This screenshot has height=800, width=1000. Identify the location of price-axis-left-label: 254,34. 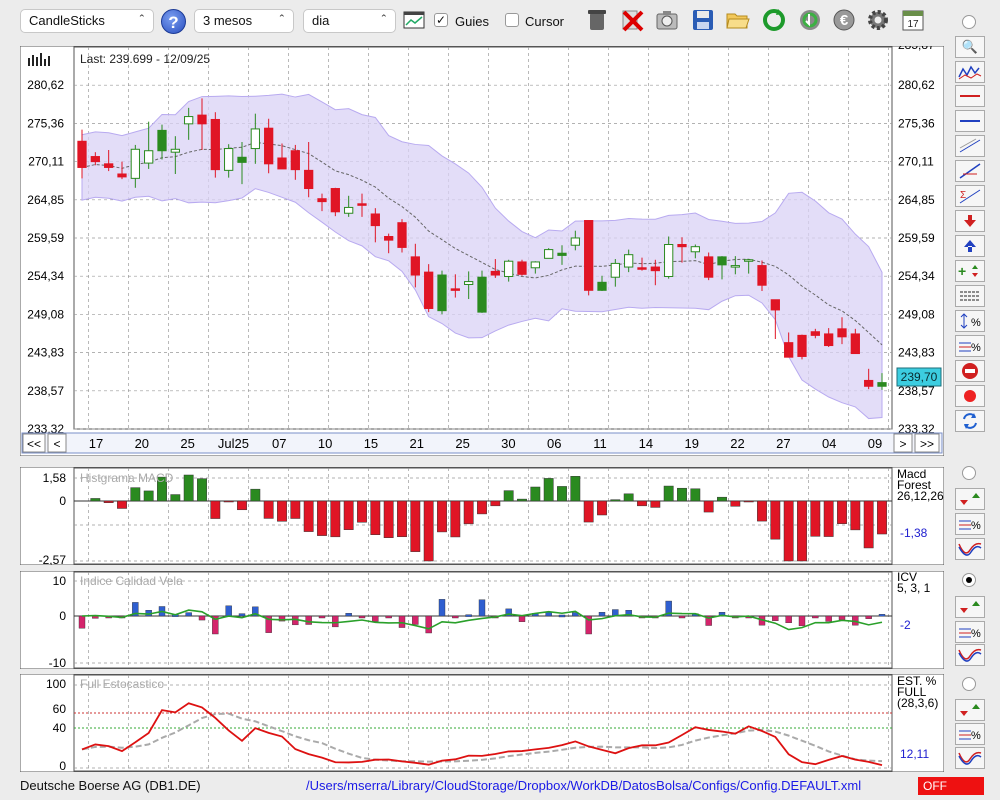
(45, 276).